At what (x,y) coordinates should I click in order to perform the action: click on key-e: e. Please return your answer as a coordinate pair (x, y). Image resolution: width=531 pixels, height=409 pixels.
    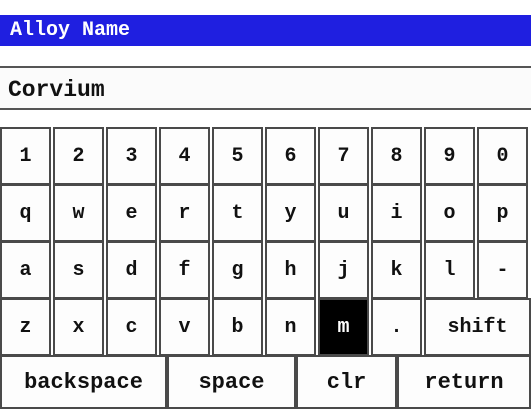
    Looking at the image, I should click on (131, 213).